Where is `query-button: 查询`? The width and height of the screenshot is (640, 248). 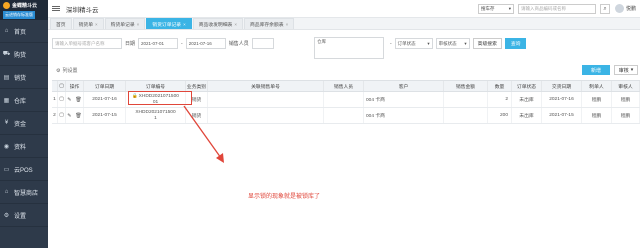 query-button: 查询 is located at coordinates (515, 43).